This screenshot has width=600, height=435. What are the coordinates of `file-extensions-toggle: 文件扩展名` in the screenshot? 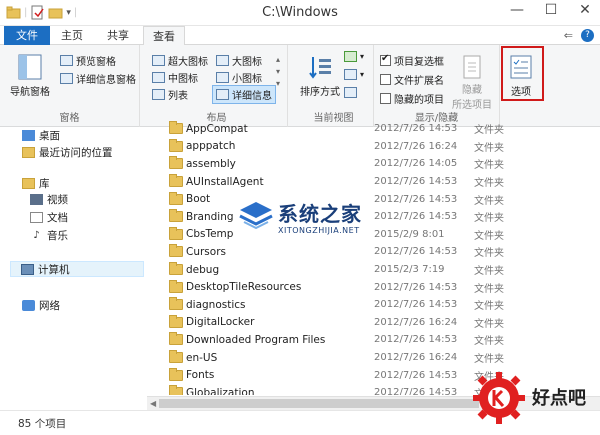 It's located at (412, 79).